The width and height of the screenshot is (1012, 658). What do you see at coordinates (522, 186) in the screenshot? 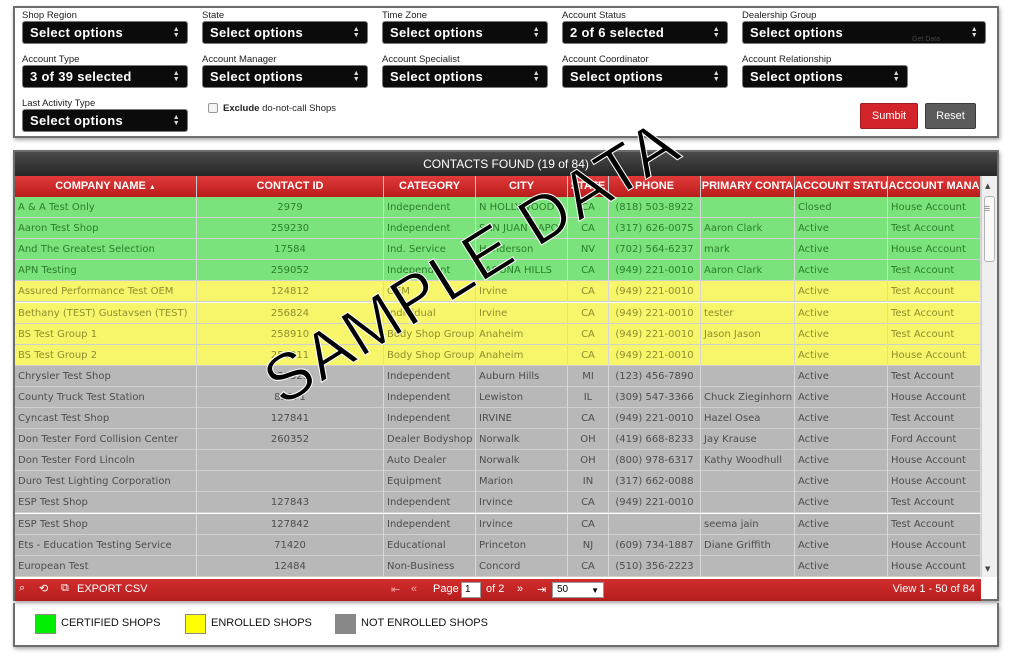
I see `column-header: CITY` at bounding box center [522, 186].